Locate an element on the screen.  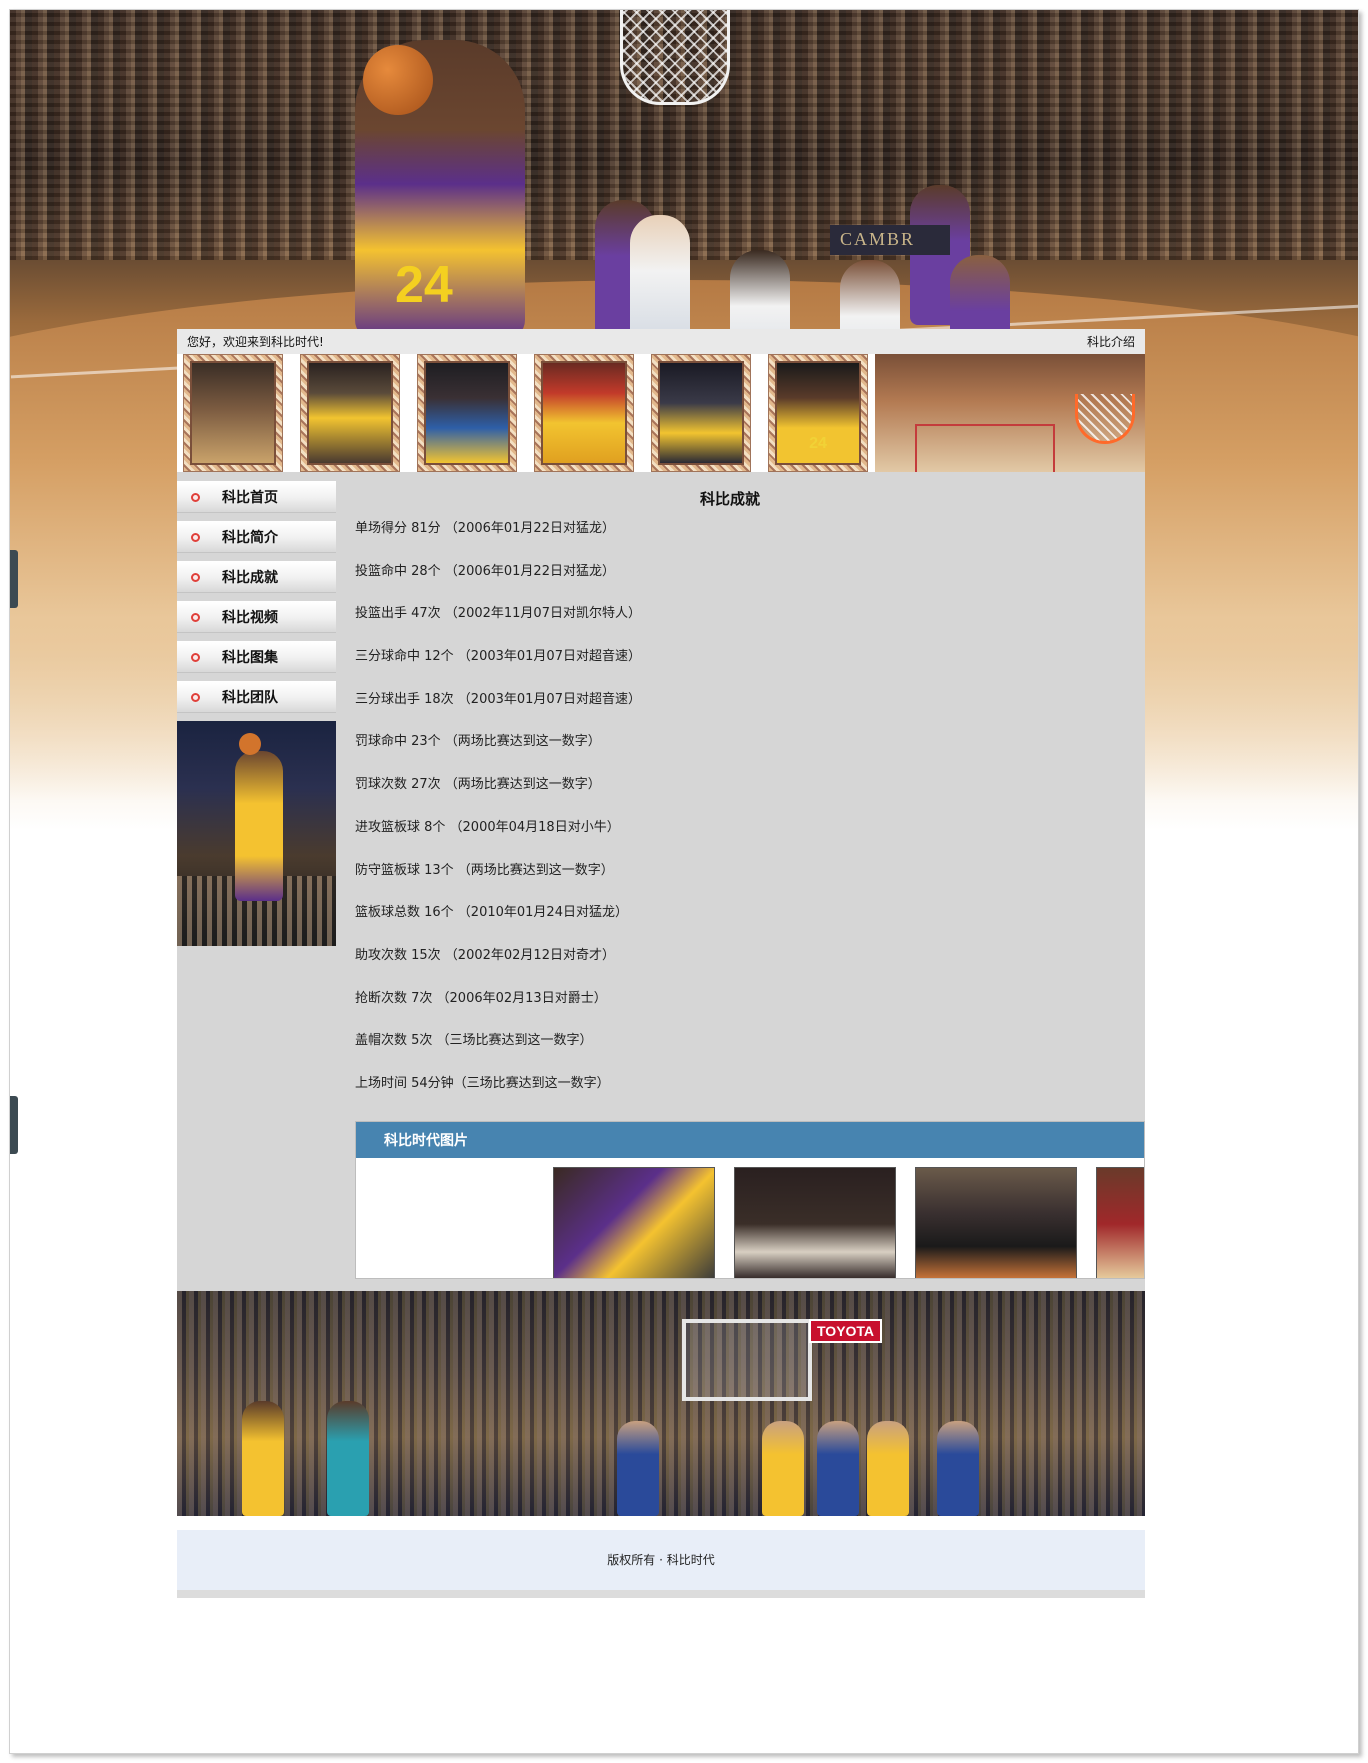
page-title: 科比成就 is located at coordinates (729, 499).